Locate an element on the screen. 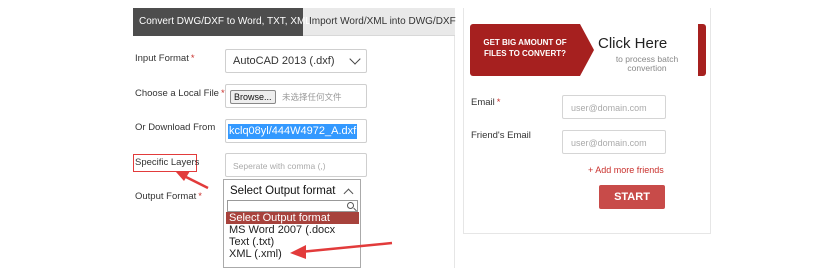 Image resolution: width=840 pixels, height=268 pixels. start-button: START is located at coordinates (632, 197).